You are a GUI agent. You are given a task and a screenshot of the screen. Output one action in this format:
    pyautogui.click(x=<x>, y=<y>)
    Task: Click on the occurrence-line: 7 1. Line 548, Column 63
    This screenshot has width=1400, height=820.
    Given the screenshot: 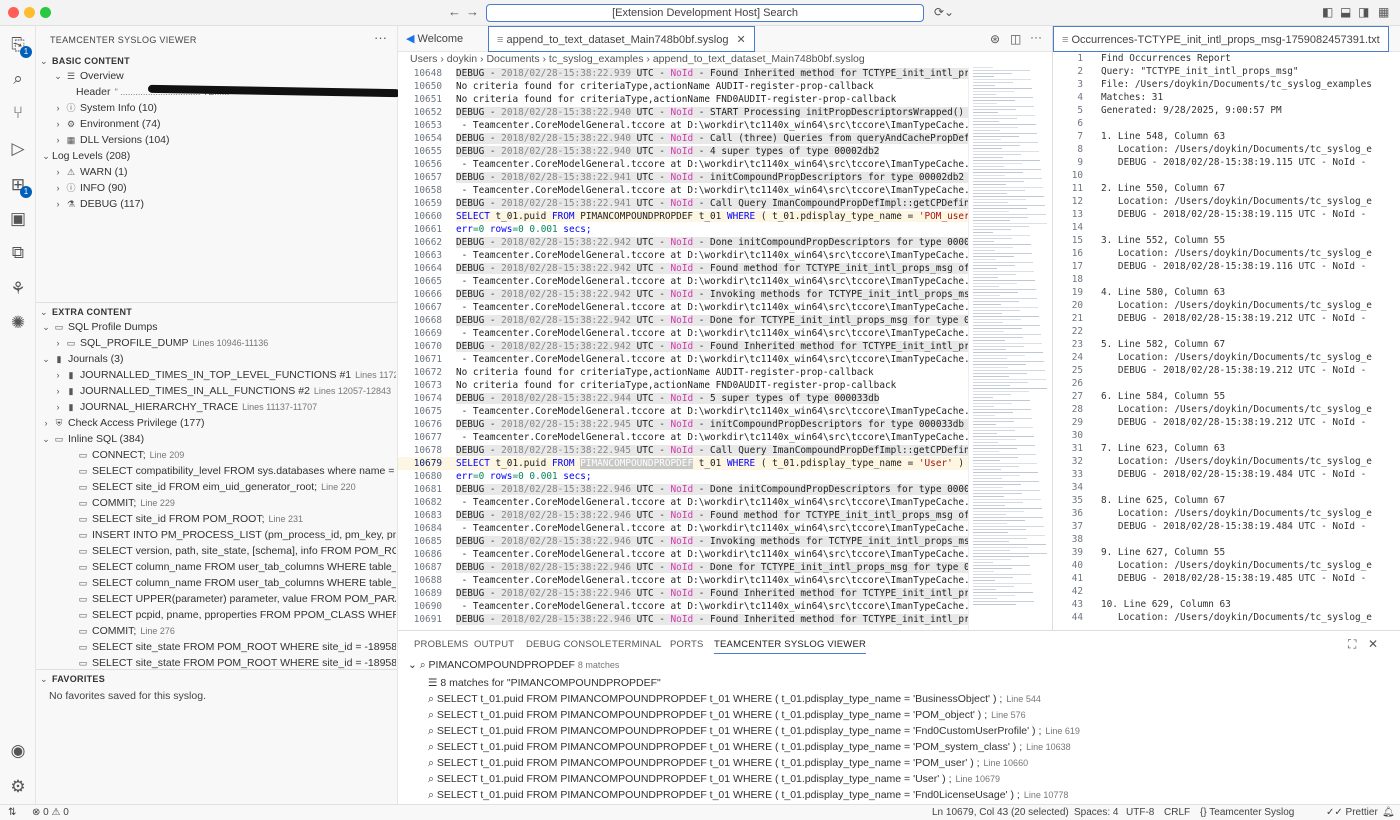 What is the action you would take?
    pyautogui.click(x=1223, y=136)
    